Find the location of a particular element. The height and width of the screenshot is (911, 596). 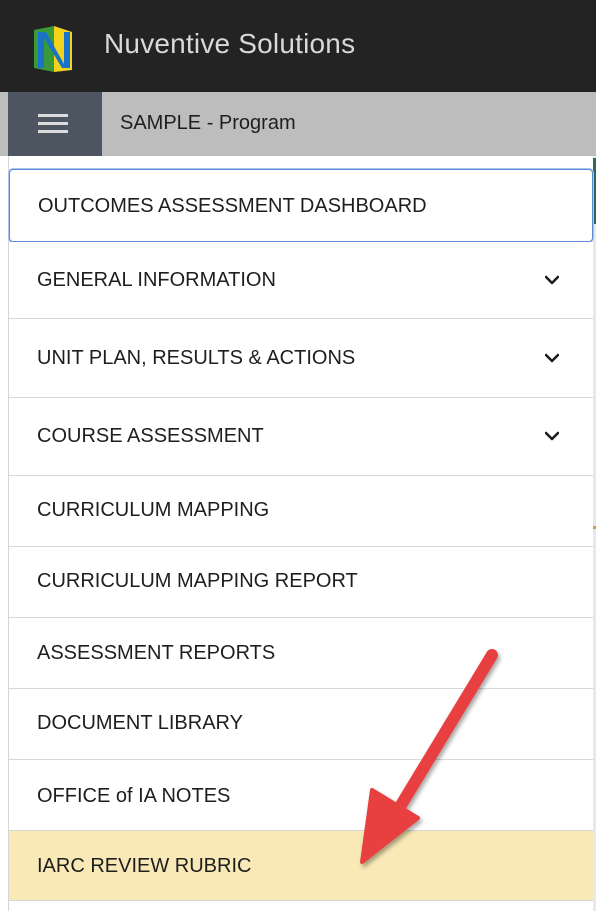

top-header: Nuventive Solutions is located at coordinates (298, 46).